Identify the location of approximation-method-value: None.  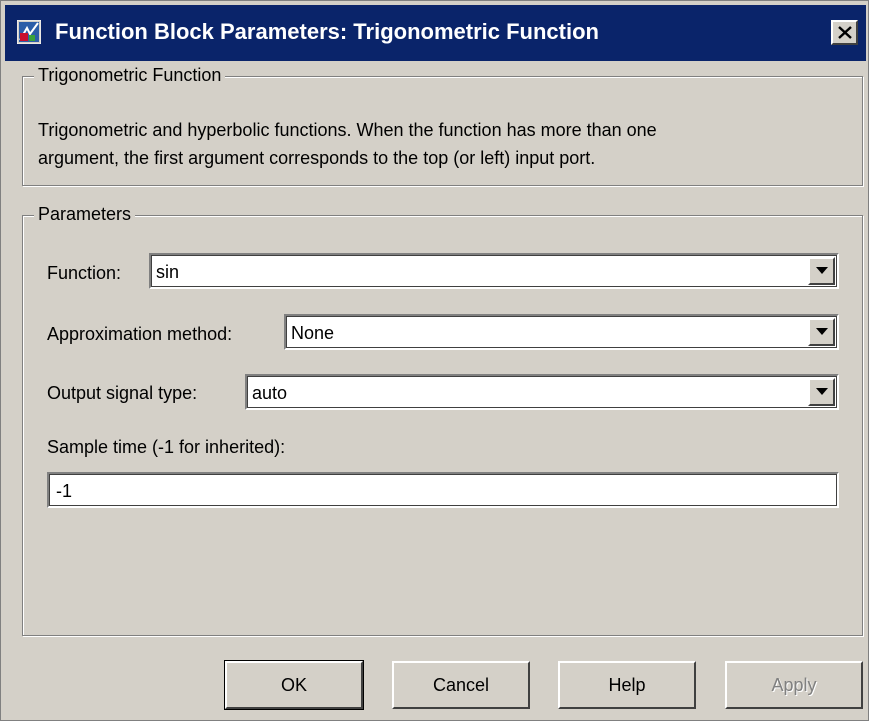
(313, 333).